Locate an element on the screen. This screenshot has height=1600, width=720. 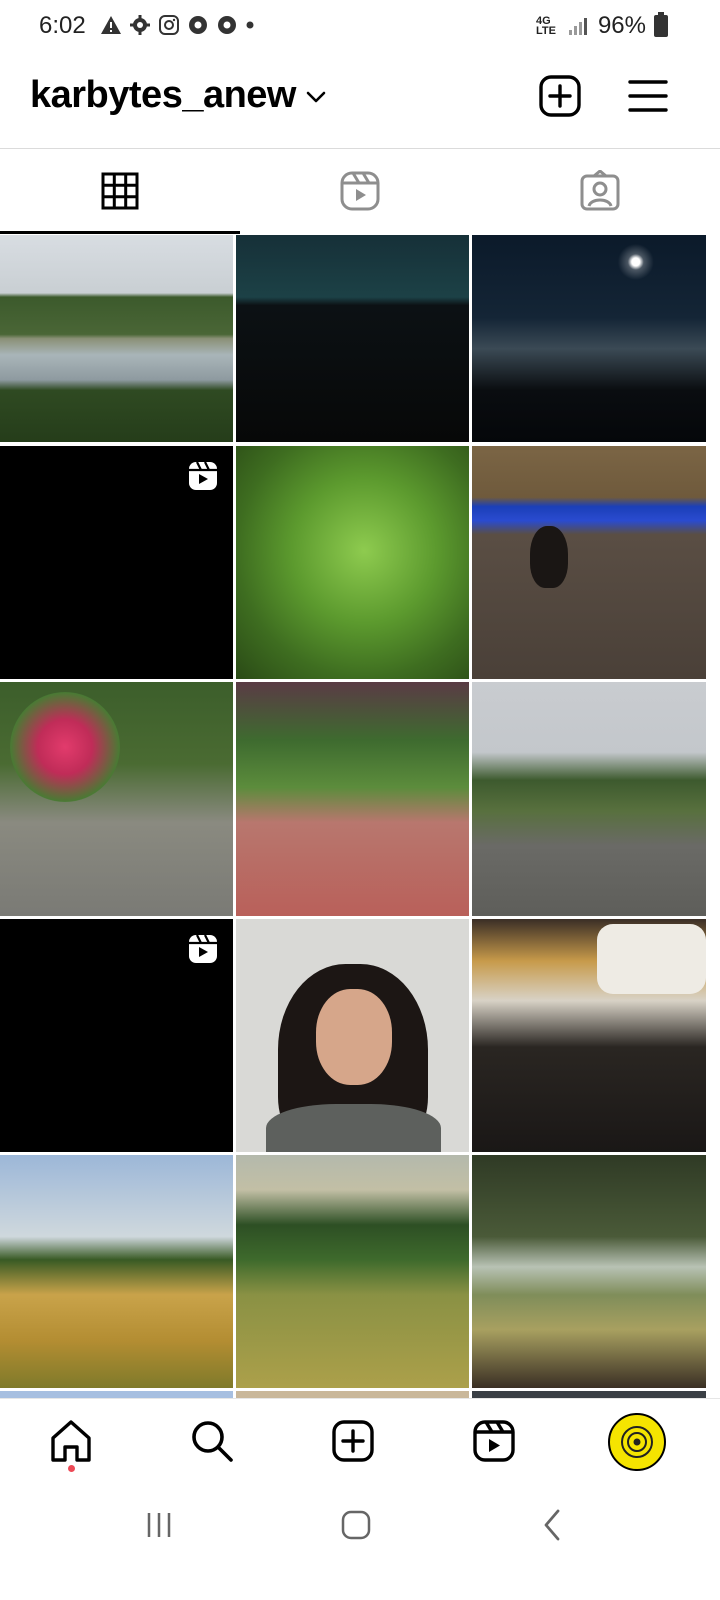
tagged-tab is located at coordinates (600, 191).